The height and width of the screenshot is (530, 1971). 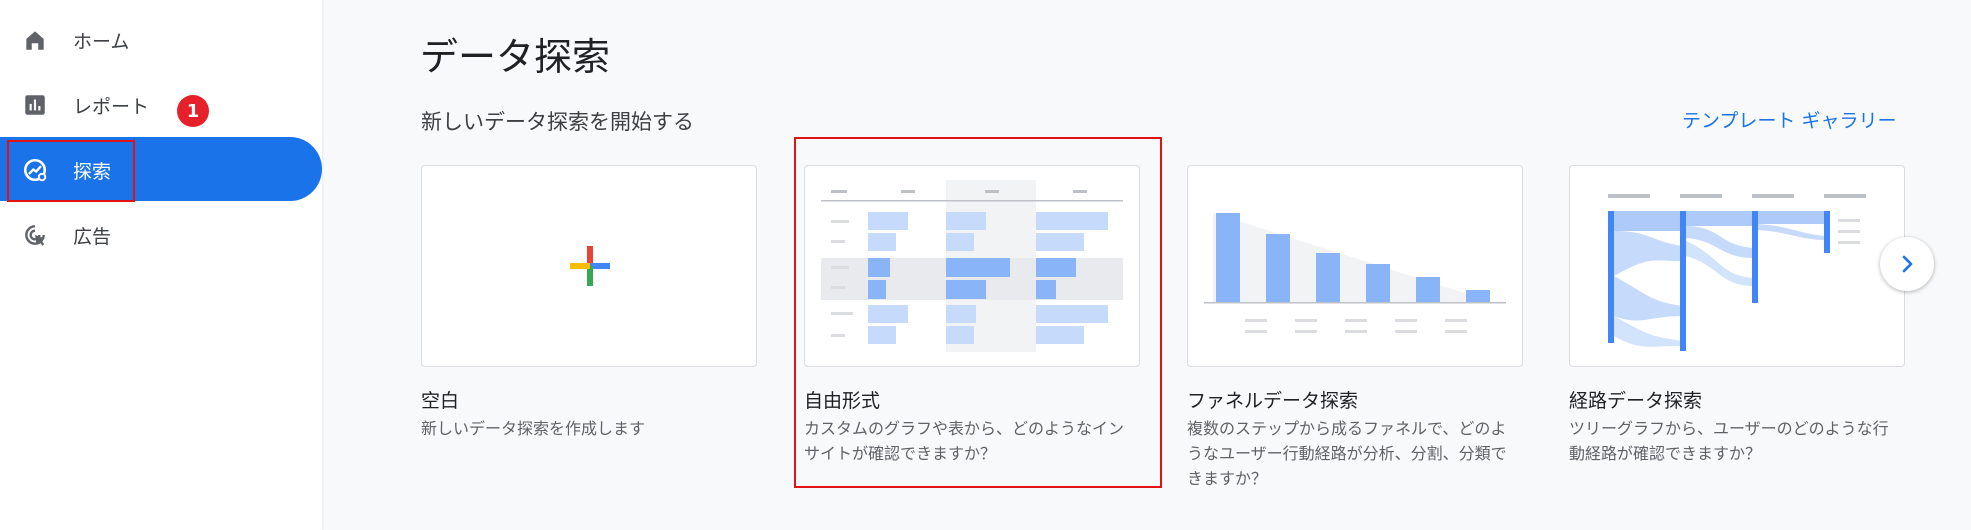 What do you see at coordinates (161, 39) in the screenshot?
I see `sidebar-item-home: ホーム` at bounding box center [161, 39].